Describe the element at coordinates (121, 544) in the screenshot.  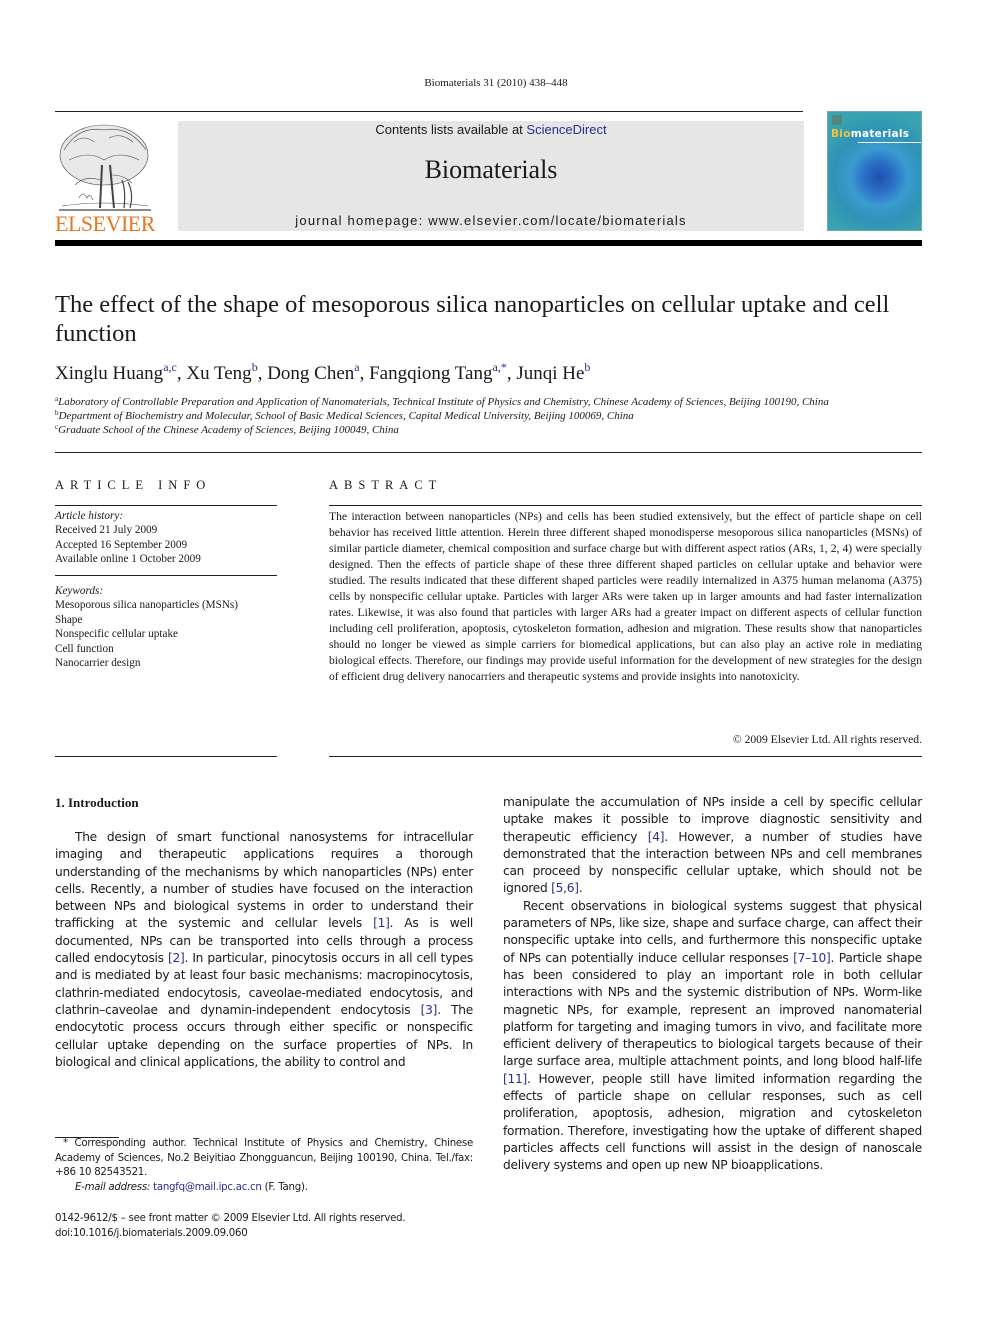
I see `history-item: Accepted 16 September 2009` at that location.